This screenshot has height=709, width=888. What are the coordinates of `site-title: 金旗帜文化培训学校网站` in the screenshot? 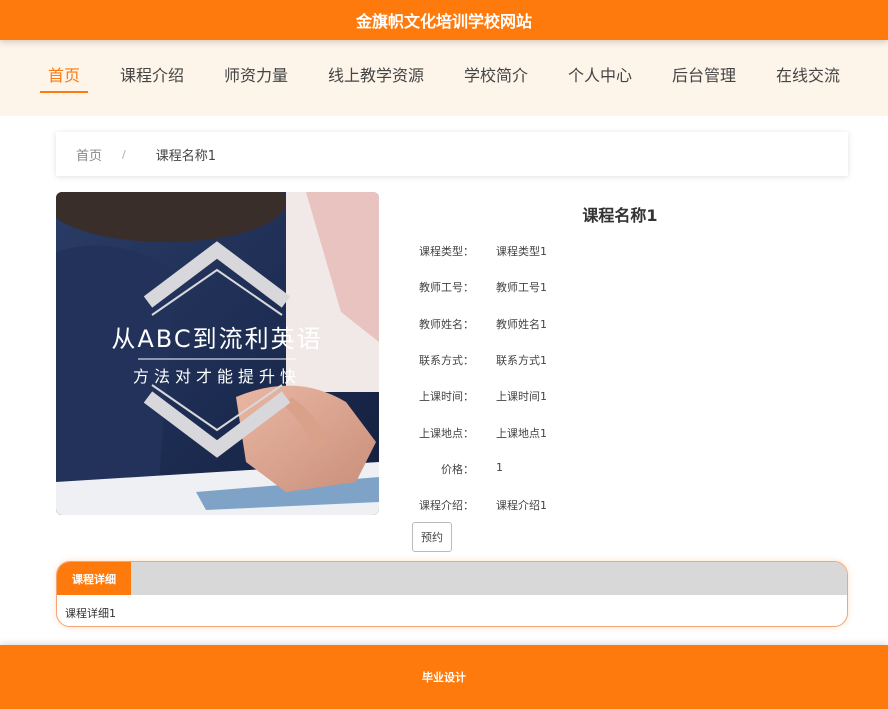 It's located at (443, 21).